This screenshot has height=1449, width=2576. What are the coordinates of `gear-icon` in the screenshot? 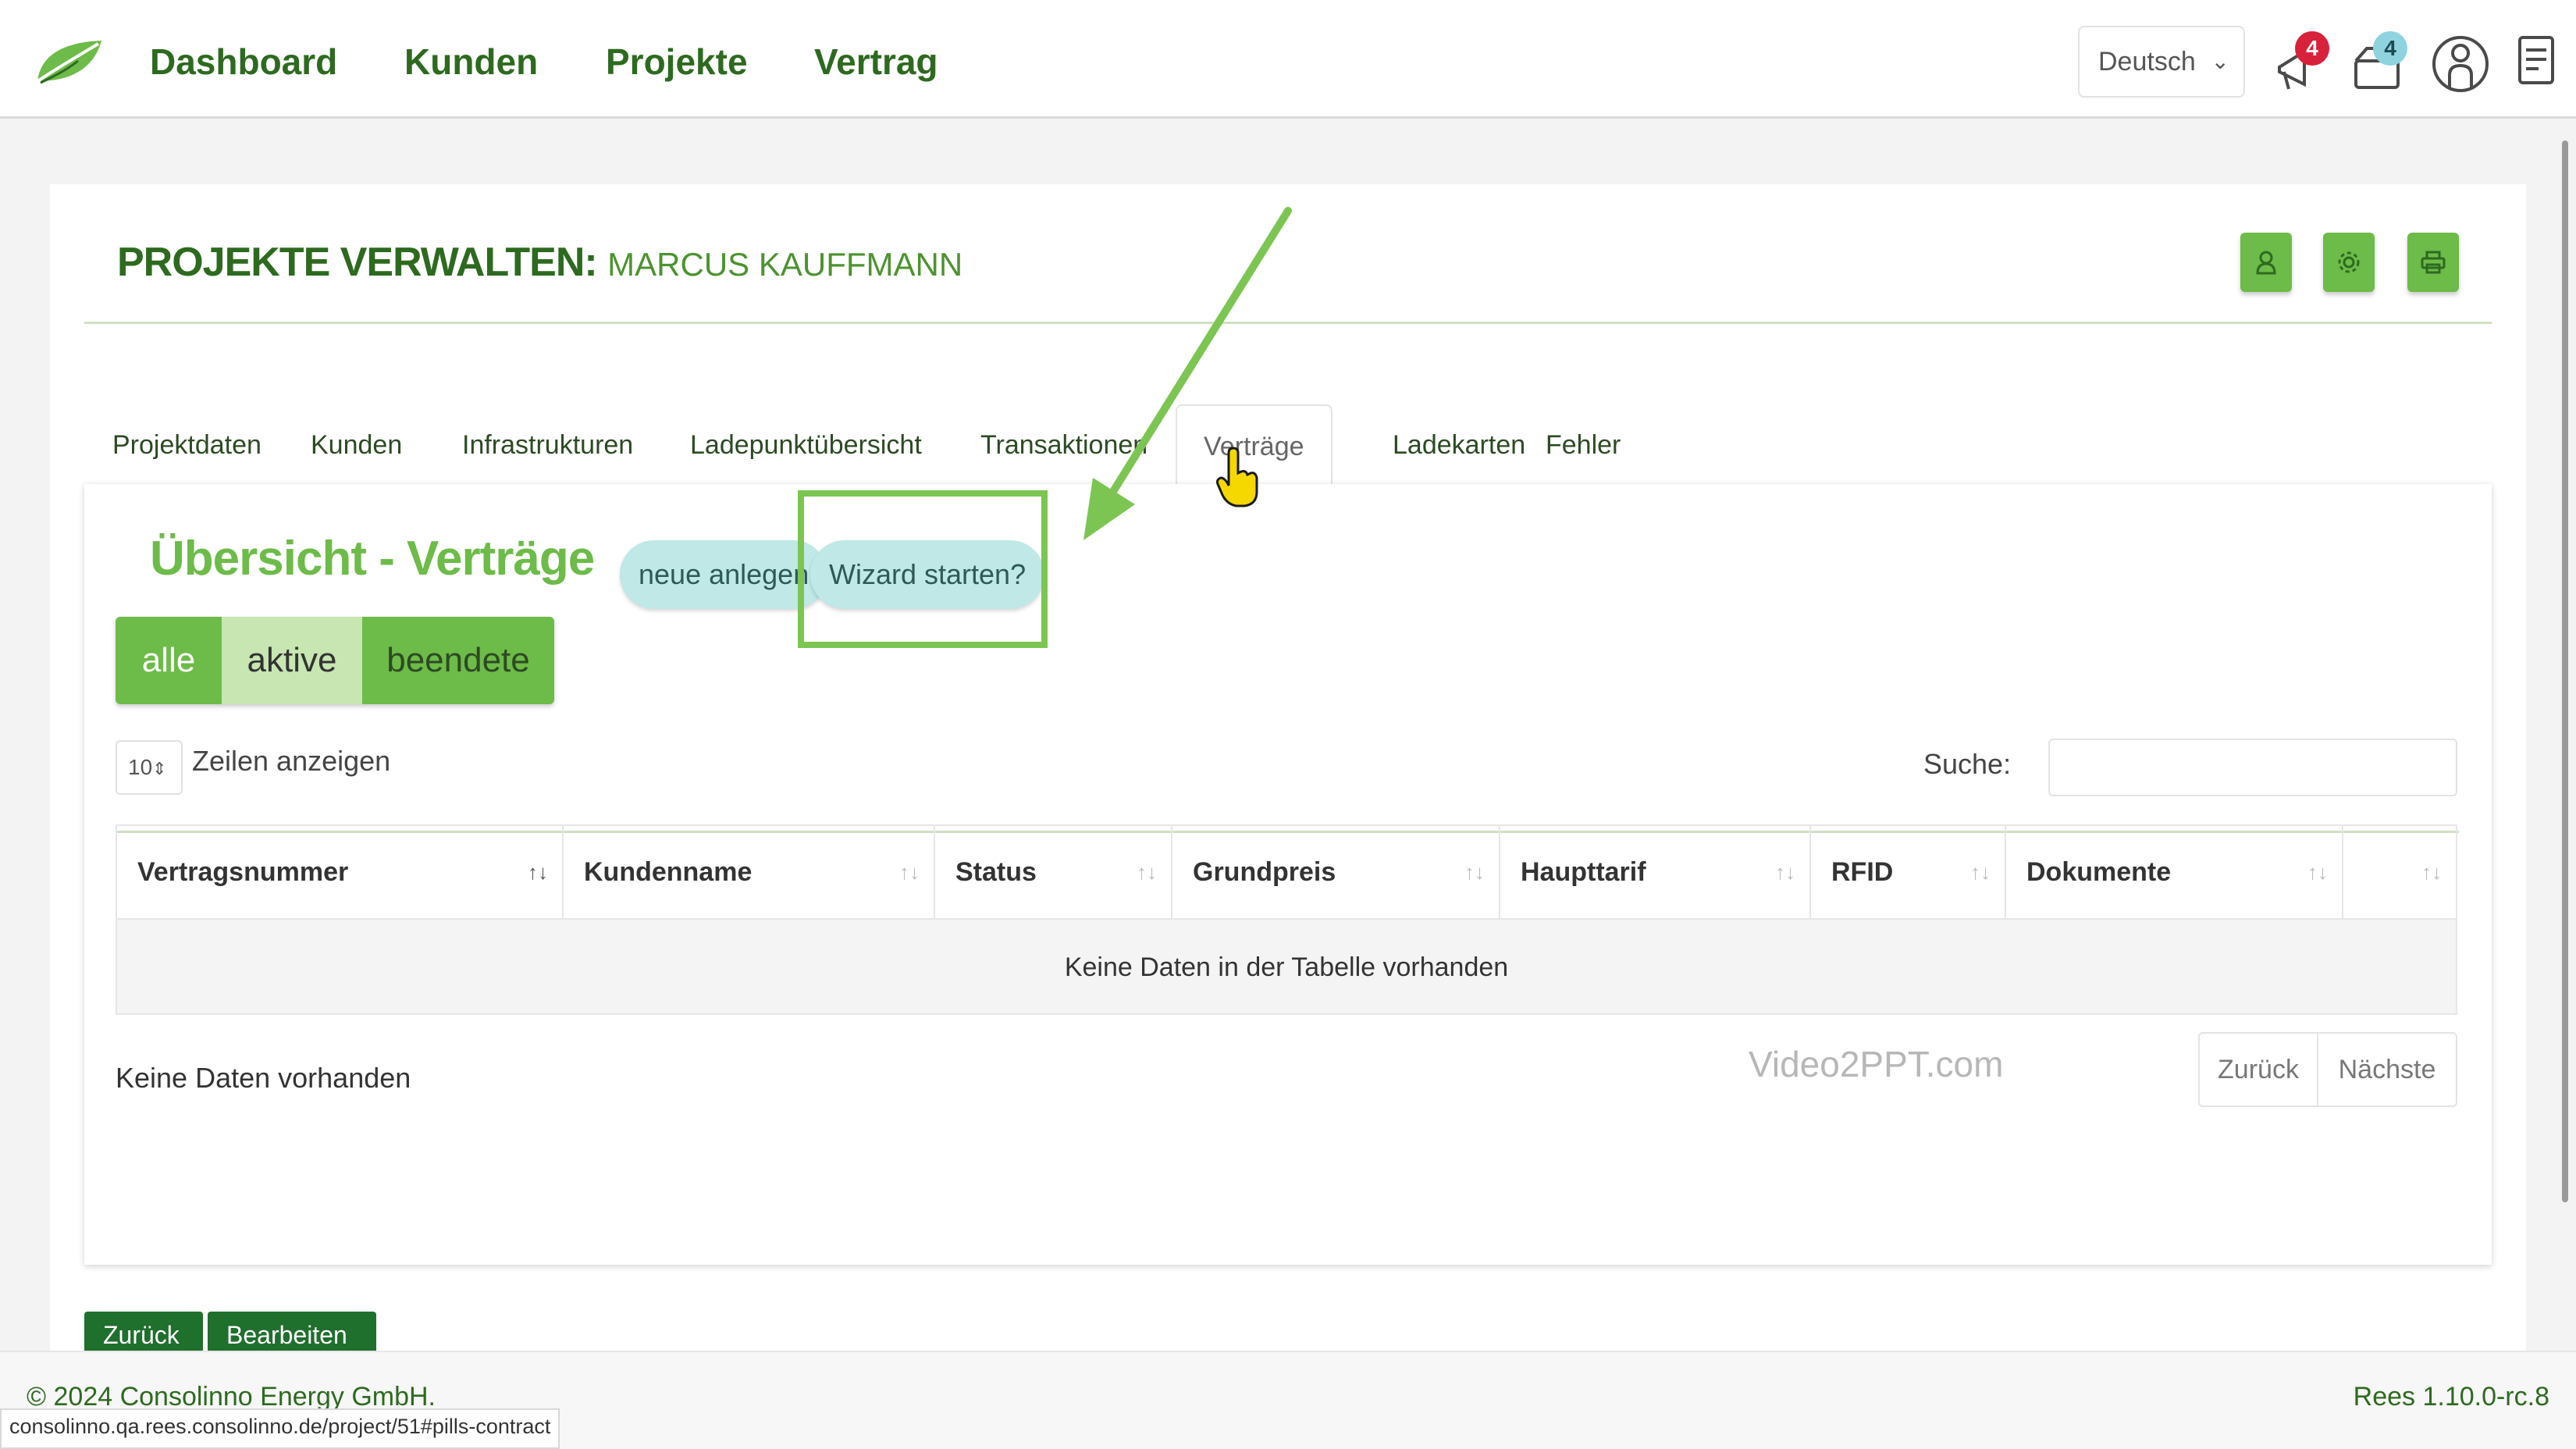 It's located at (2349, 262).